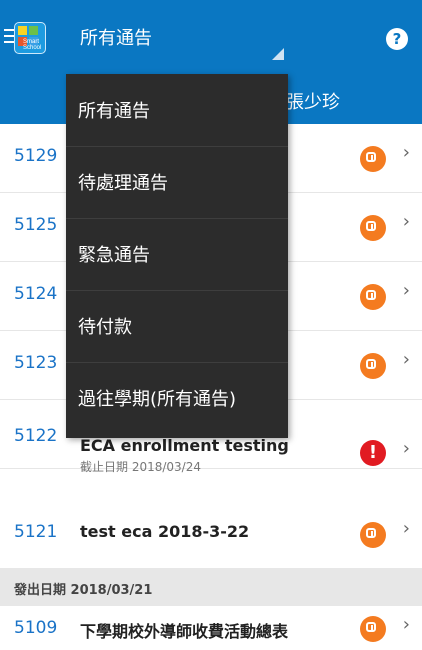 The image size is (422, 650). Describe the element at coordinates (313, 102) in the screenshot. I see `user-name: 張少珍` at that location.